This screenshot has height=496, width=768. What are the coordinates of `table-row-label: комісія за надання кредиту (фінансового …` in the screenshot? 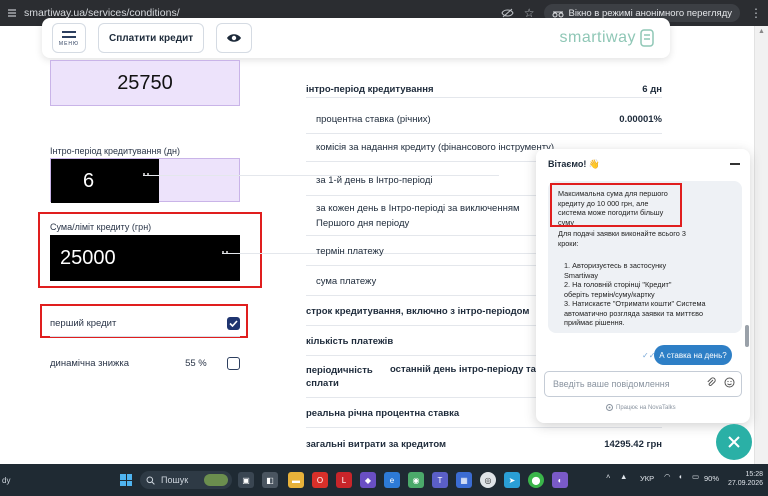 It's located at (435, 147).